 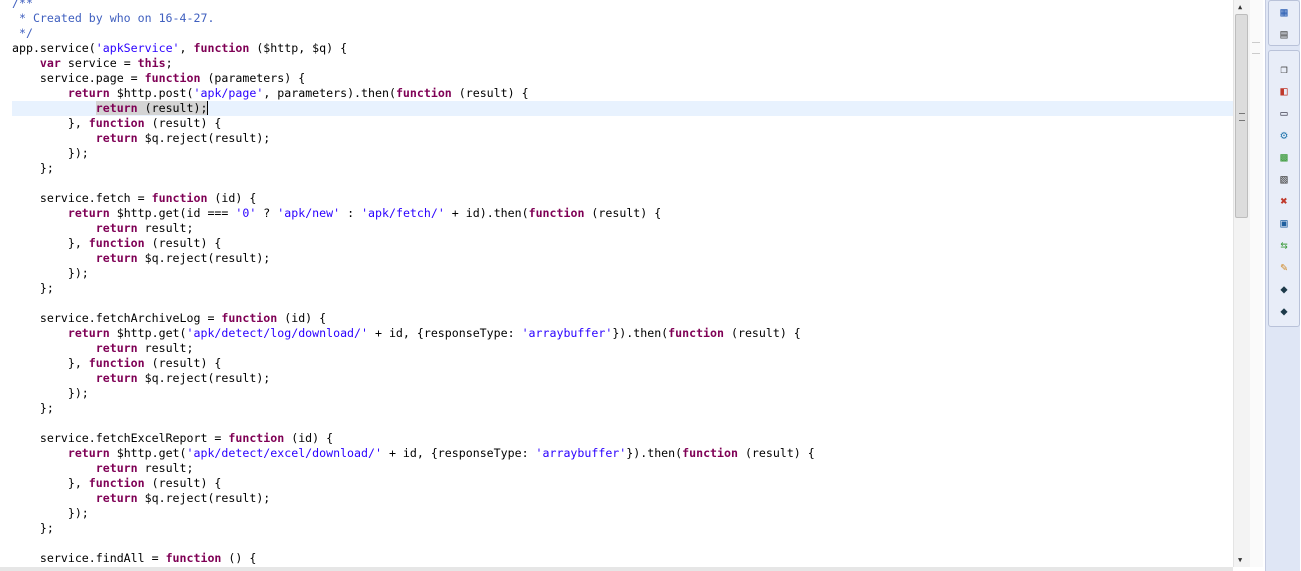 What do you see at coordinates (1256, 283) in the screenshot?
I see `overview-ruler` at bounding box center [1256, 283].